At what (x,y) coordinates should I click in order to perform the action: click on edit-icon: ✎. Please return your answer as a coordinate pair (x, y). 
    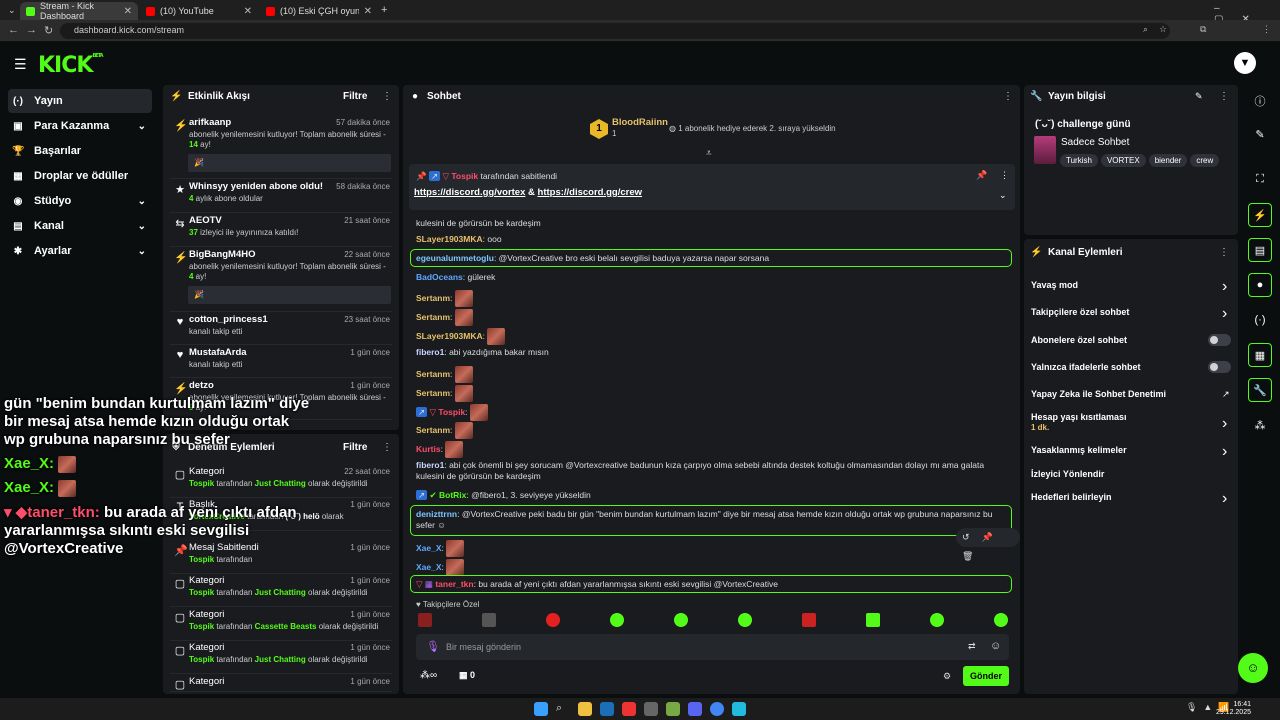
    Looking at the image, I should click on (1260, 134).